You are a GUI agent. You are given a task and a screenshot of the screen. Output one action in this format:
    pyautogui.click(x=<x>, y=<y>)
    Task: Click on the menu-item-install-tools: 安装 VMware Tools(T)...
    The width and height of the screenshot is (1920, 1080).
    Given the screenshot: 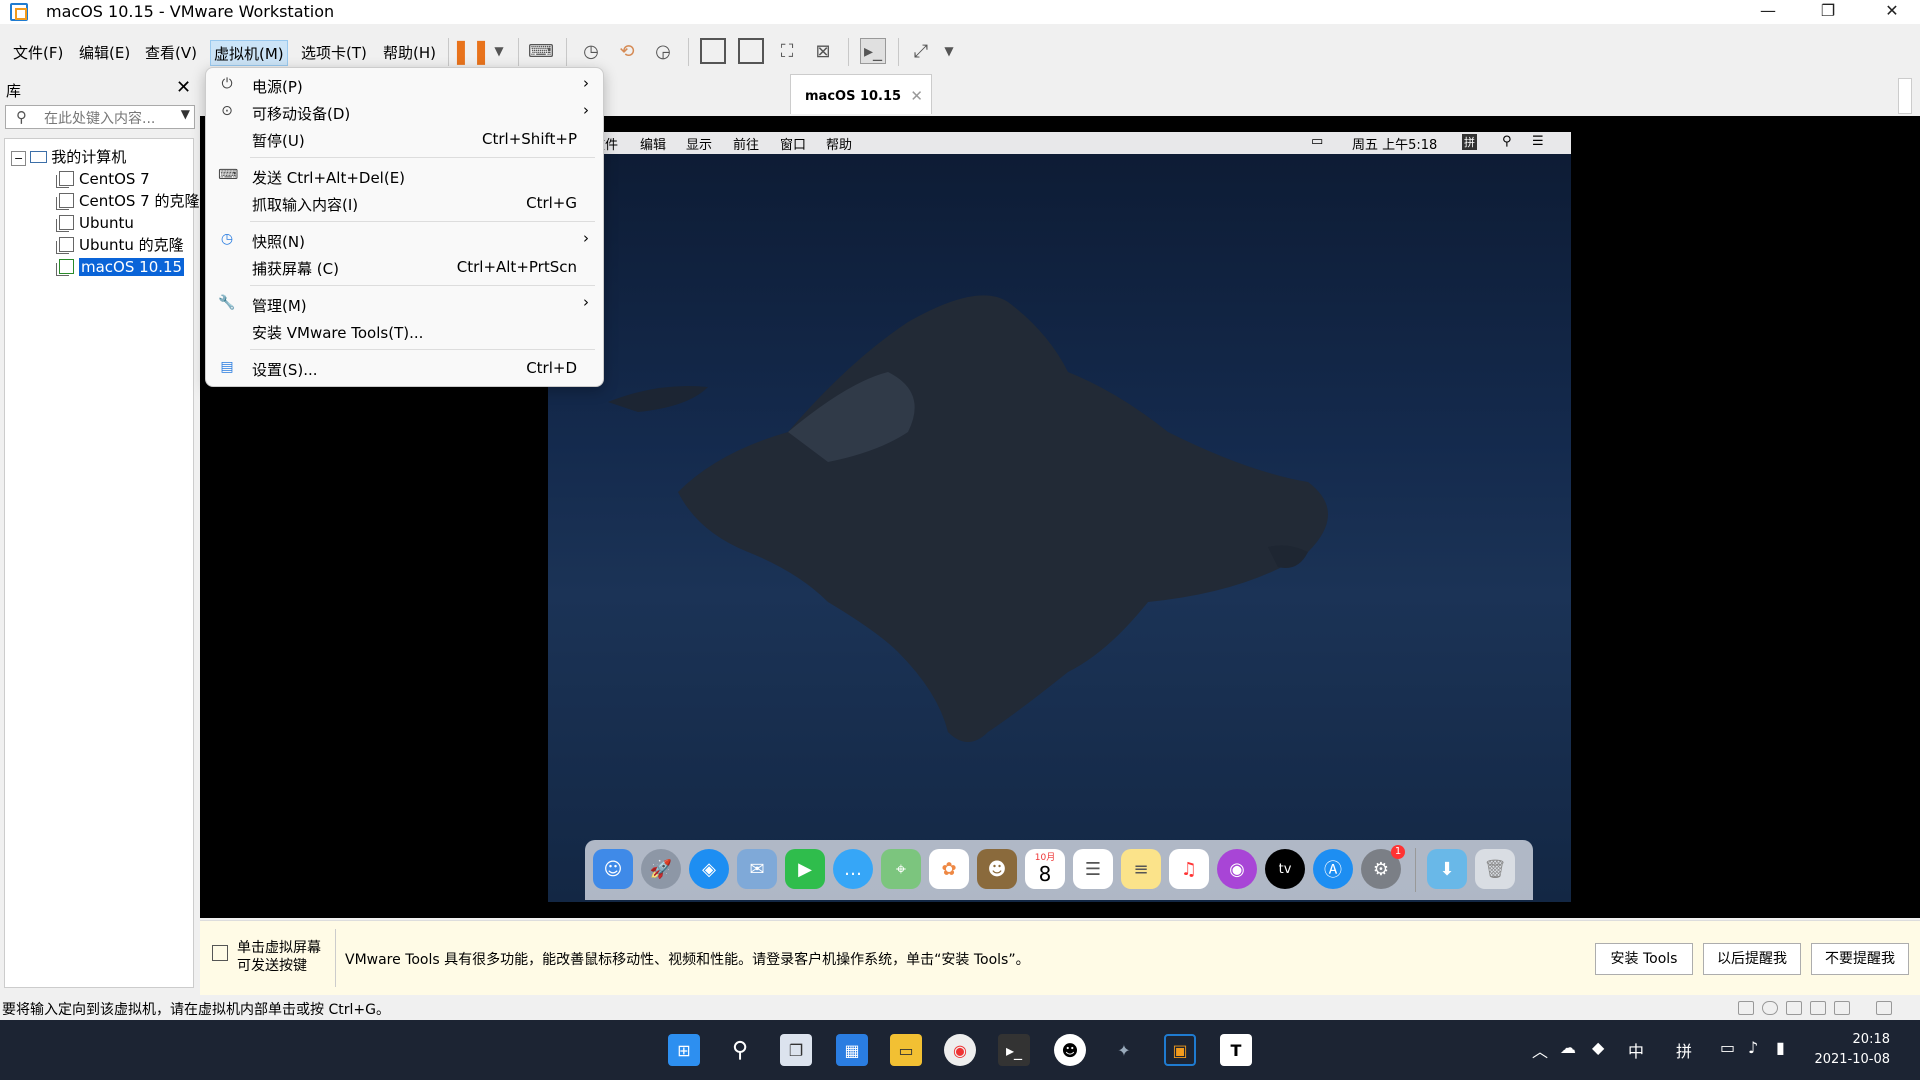 What is the action you would take?
    pyautogui.click(x=405, y=331)
    